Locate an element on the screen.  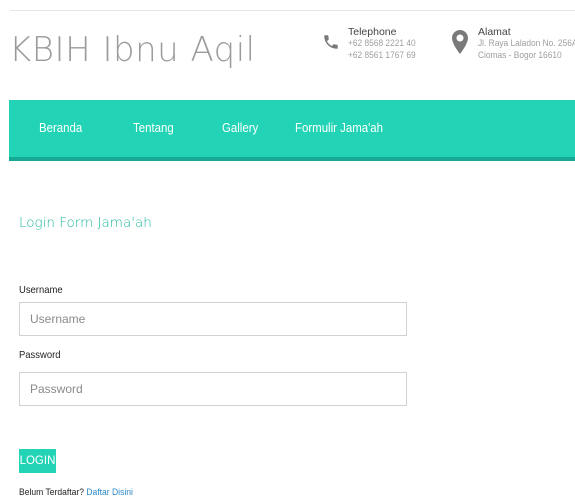
register-link: Daftar Disini is located at coordinates (109, 492).